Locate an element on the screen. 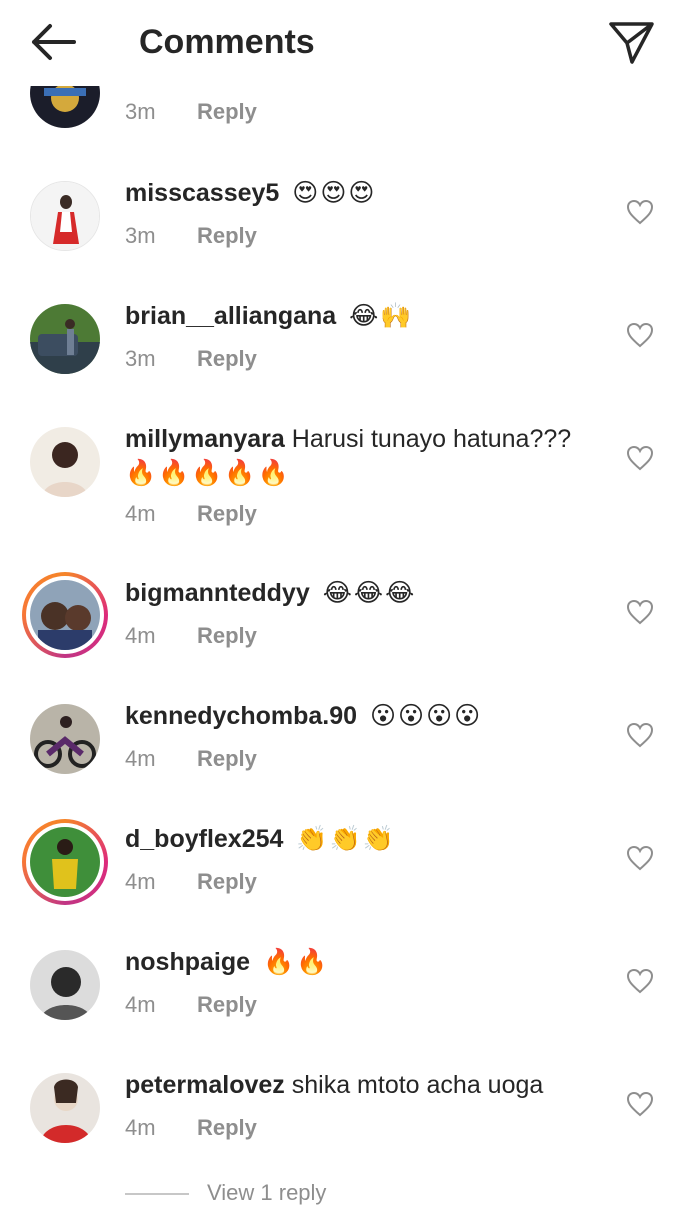 Image resolution: width=693 pixels, height=1221 pixels. comment-username: bigmannteddyy is located at coordinates (217, 593).